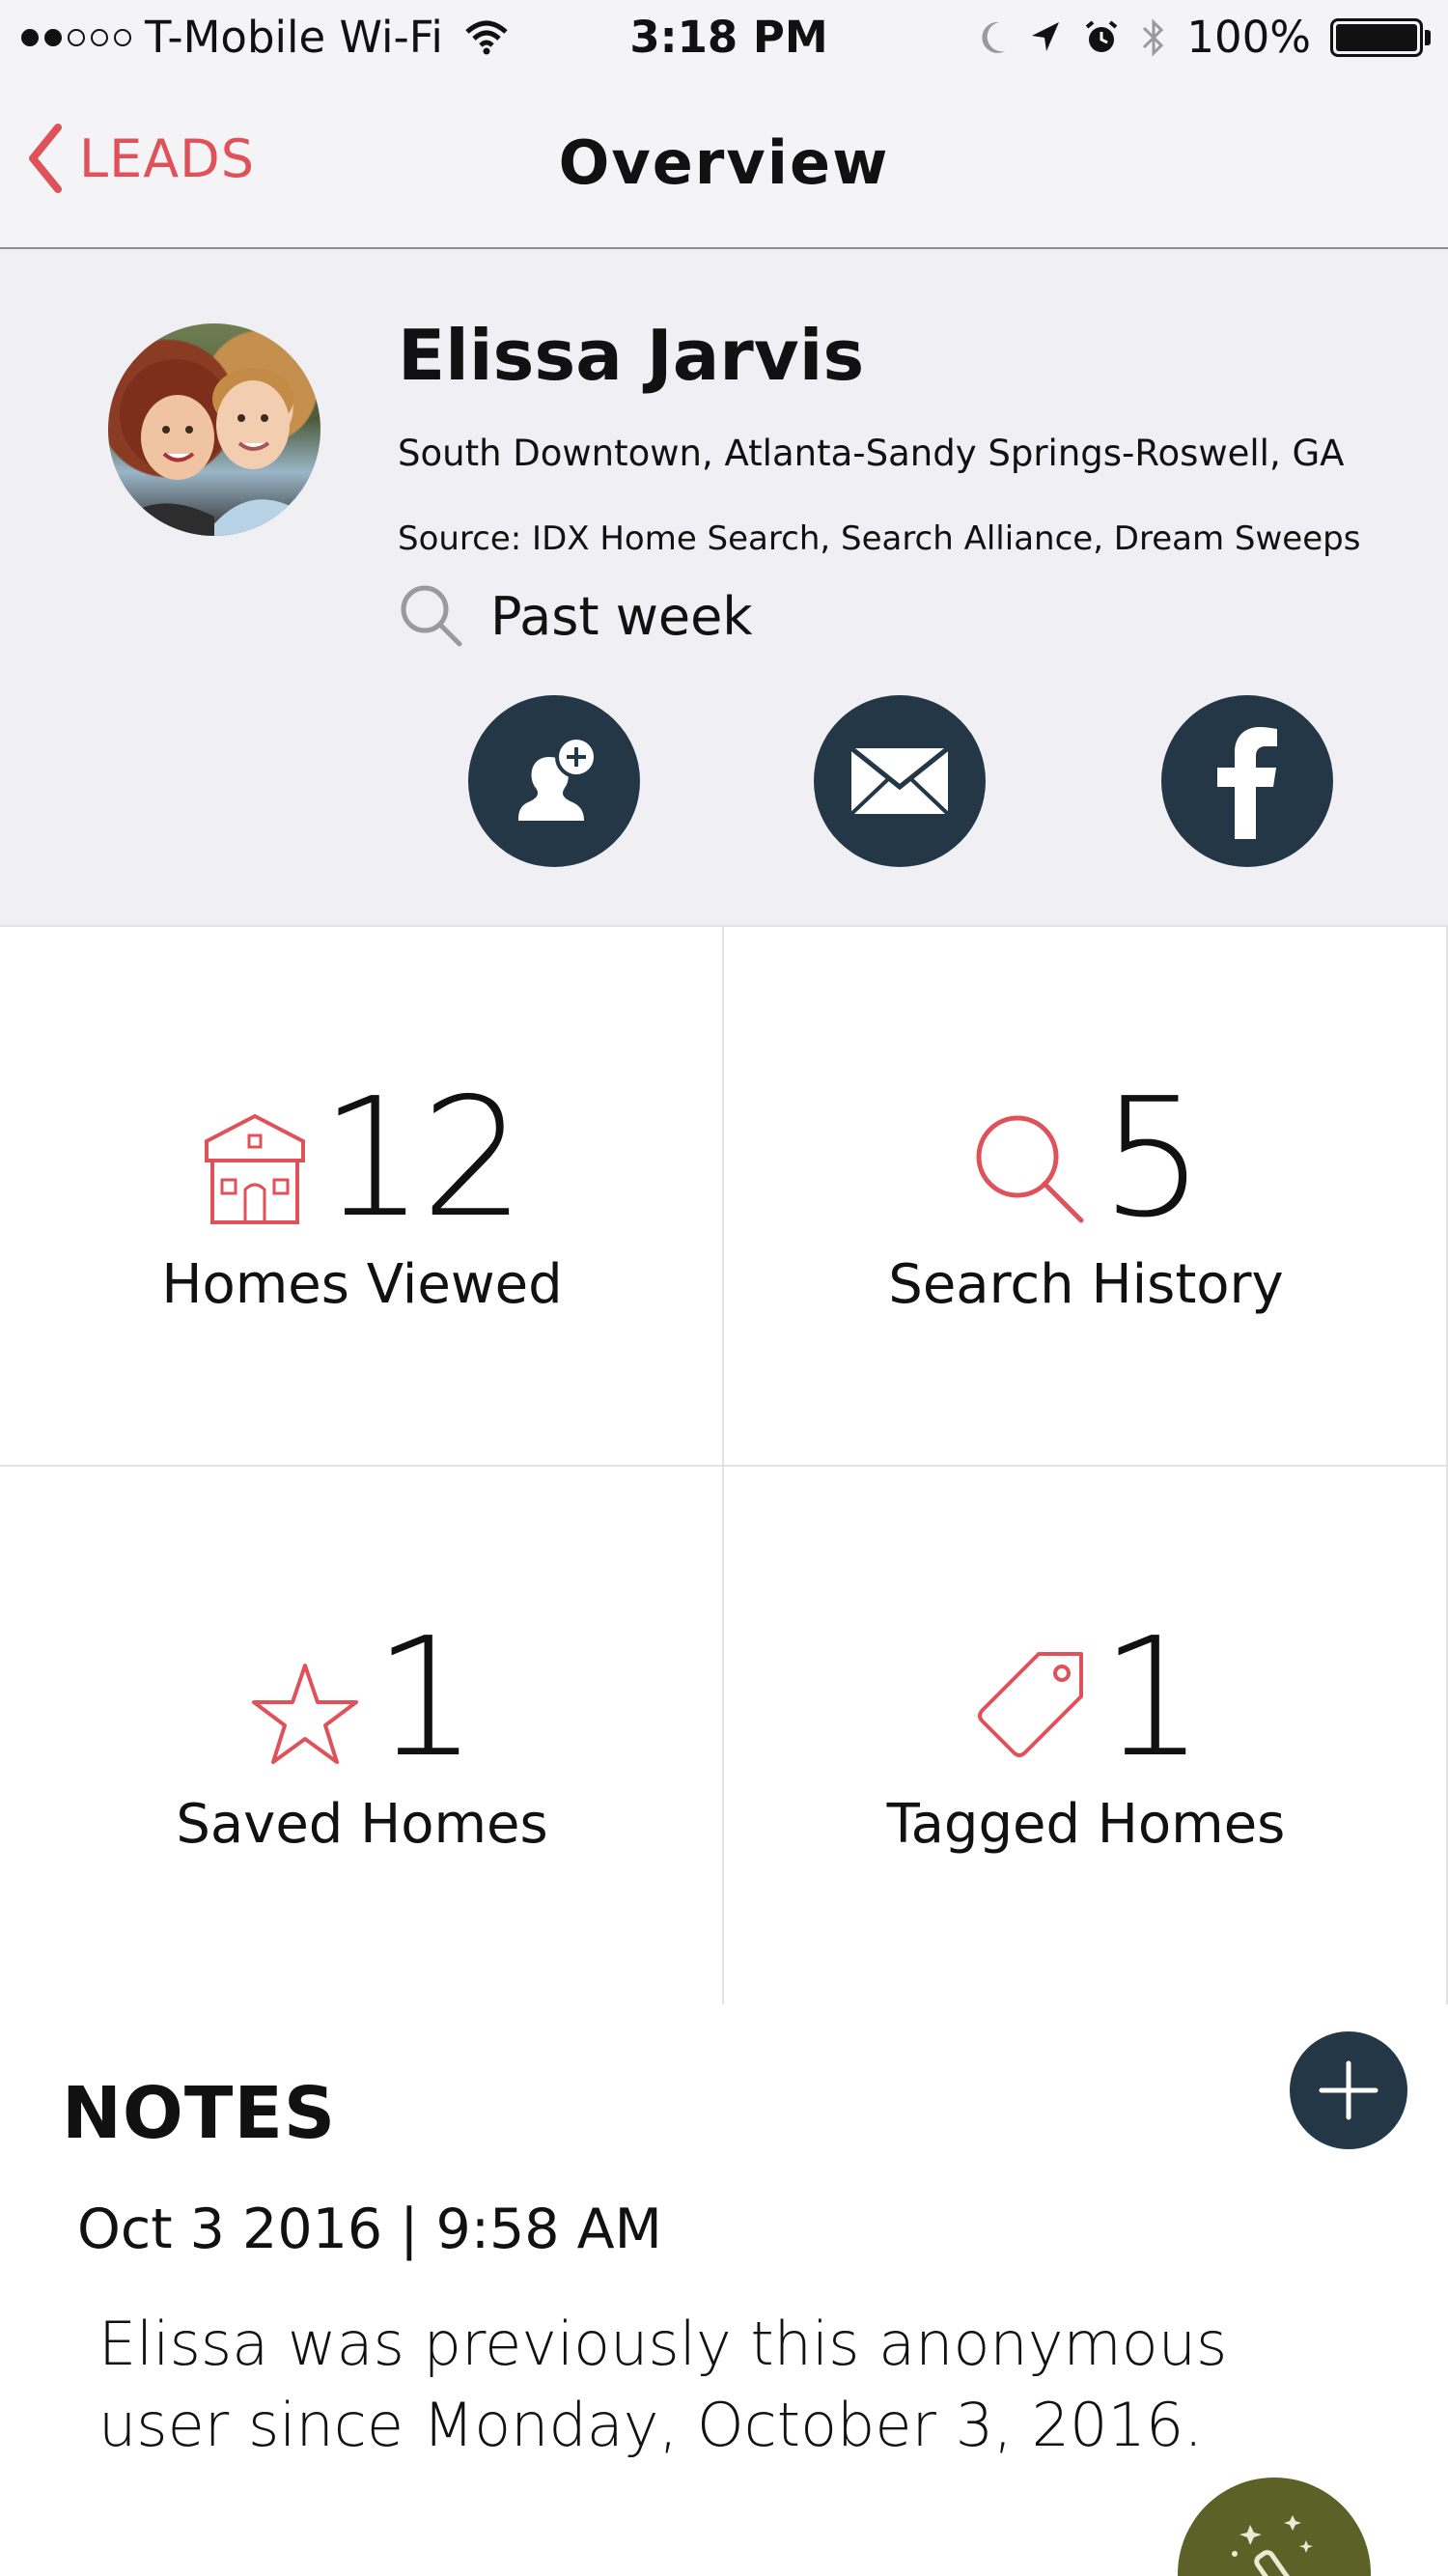  I want to click on homes-viewed-count: 12, so click(423, 1158).